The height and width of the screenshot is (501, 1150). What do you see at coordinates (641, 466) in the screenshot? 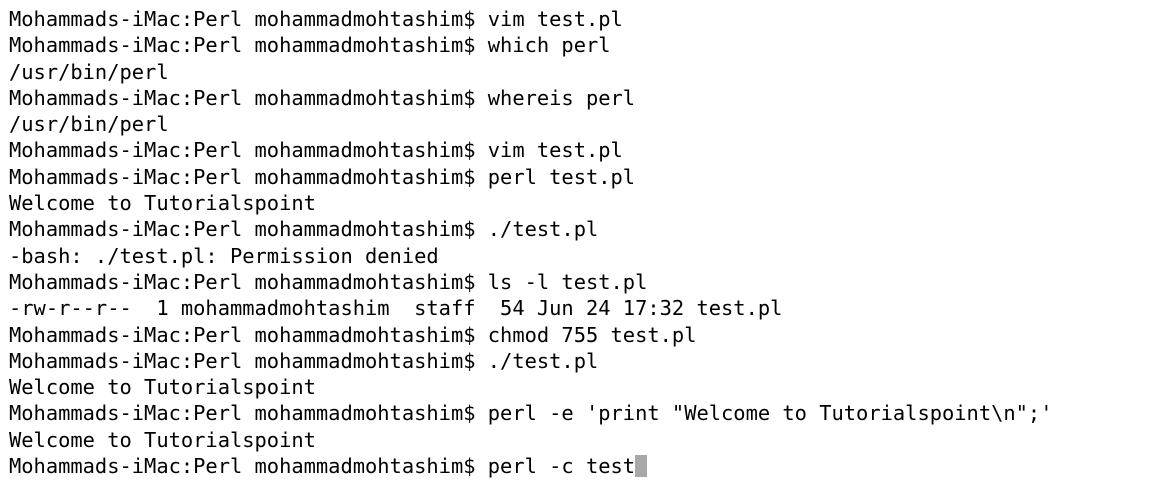
I see `text-cursor` at bounding box center [641, 466].